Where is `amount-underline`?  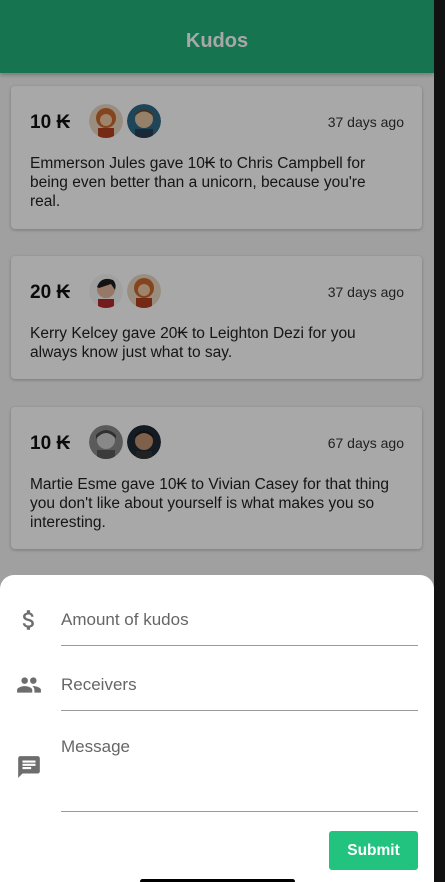 amount-underline is located at coordinates (239, 645).